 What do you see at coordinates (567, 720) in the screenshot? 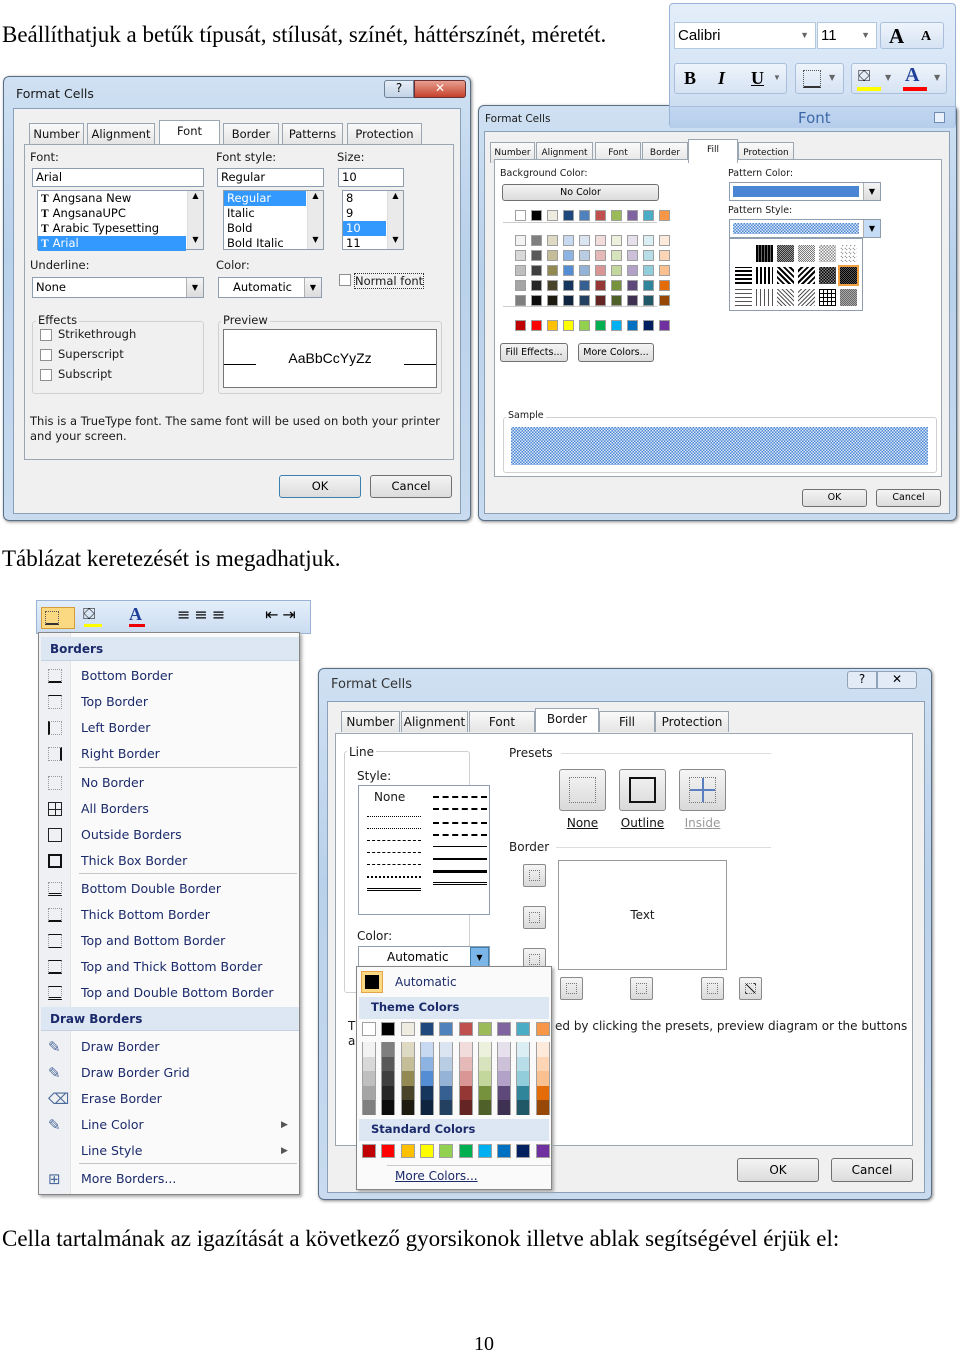
I see `tab-border: Border` at bounding box center [567, 720].